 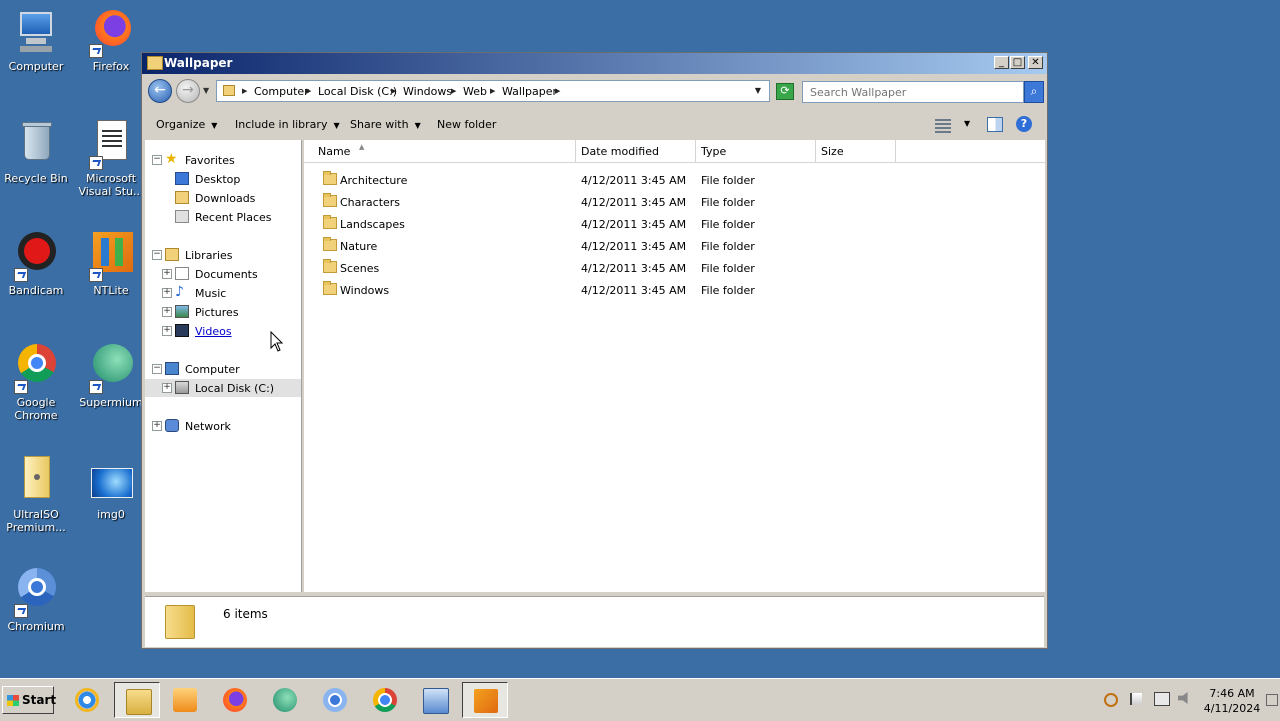 I want to click on action-center-flag-icon, so click(x=1136, y=699).